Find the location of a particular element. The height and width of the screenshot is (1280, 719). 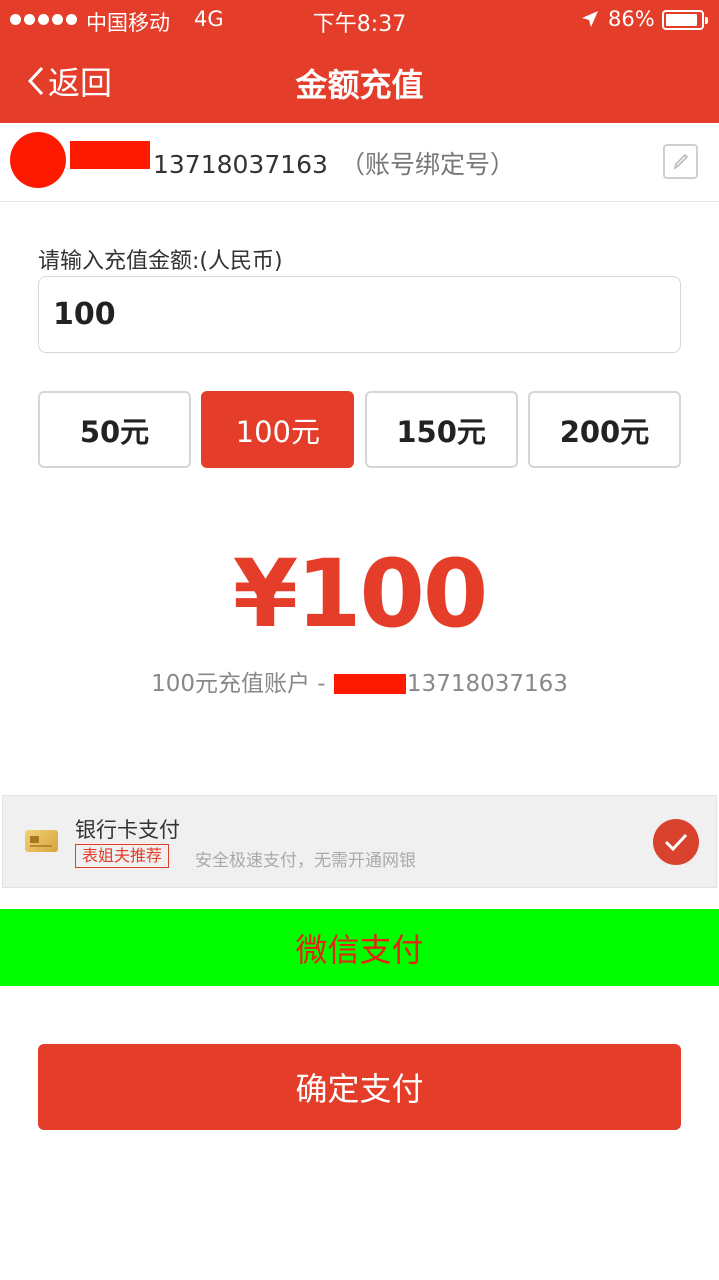

location-arrow-icon is located at coordinates (590, 19).